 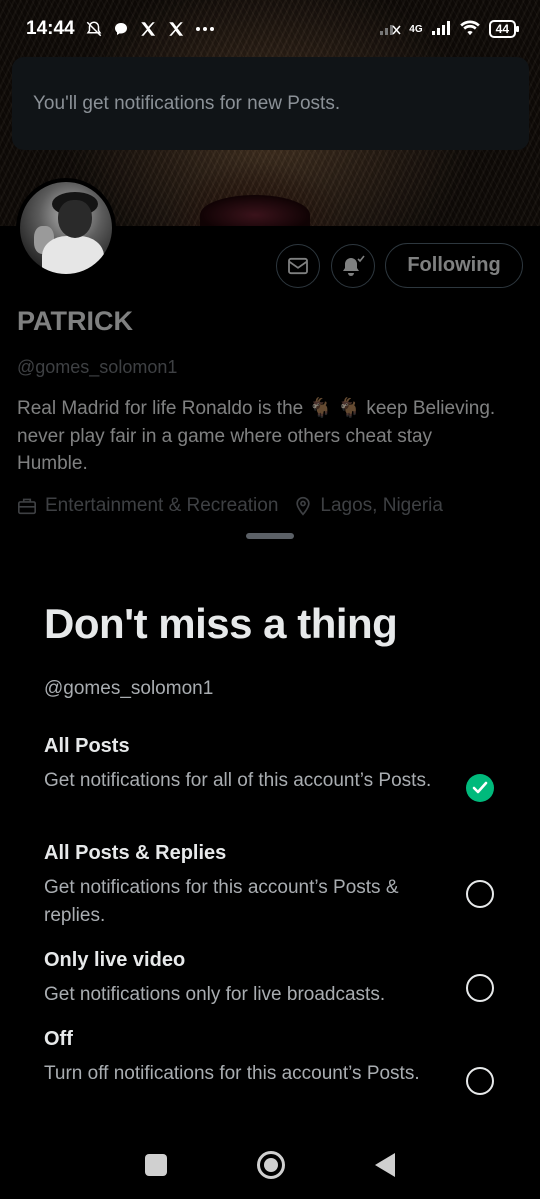 What do you see at coordinates (470, 29) in the screenshot?
I see `wifi-icon` at bounding box center [470, 29].